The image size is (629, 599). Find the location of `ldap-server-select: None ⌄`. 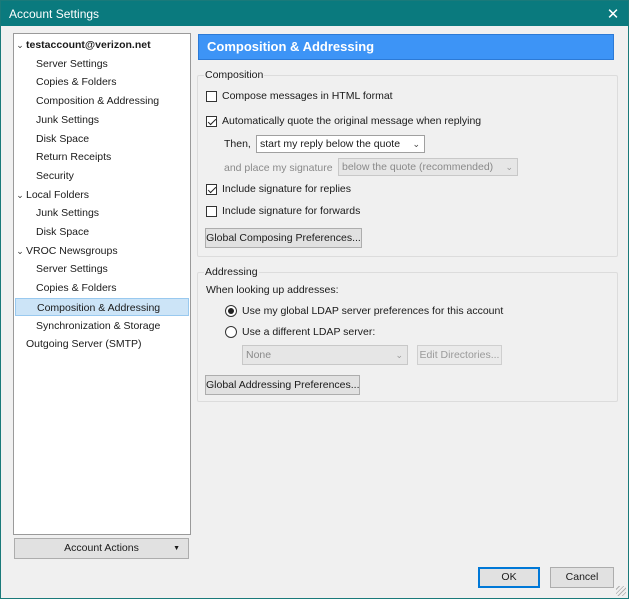

ldap-server-select: None ⌄ is located at coordinates (325, 355).